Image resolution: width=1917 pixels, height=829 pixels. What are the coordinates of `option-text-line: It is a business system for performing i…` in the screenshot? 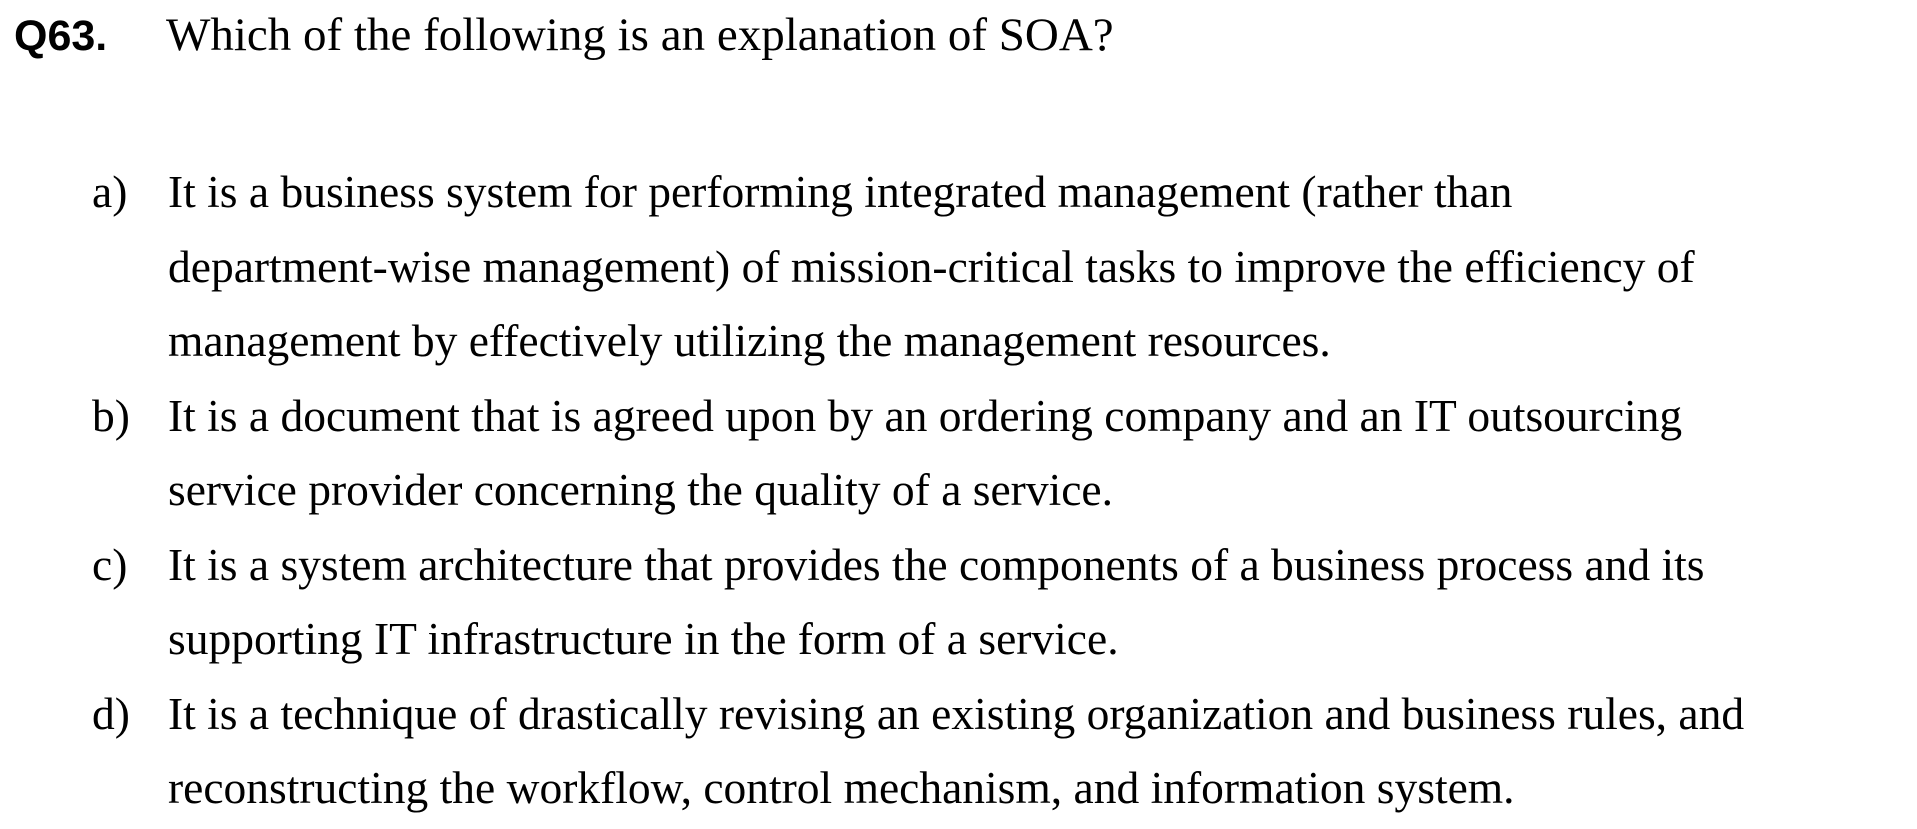 It's located at (840, 191).